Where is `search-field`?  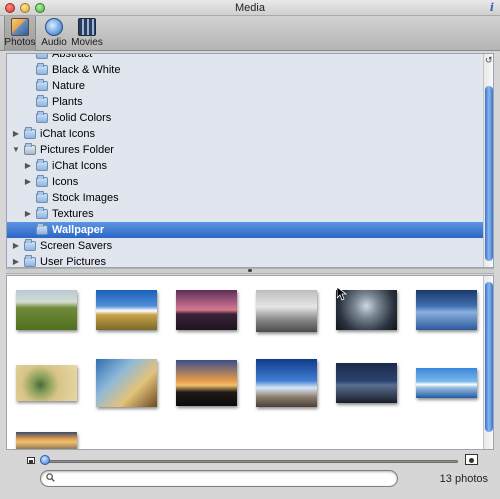 search-field is located at coordinates (219, 478).